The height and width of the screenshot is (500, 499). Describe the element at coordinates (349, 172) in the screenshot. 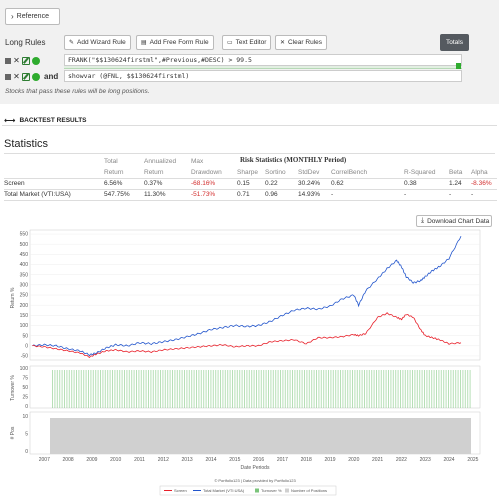

I see `column-header: CorrelBench` at that location.